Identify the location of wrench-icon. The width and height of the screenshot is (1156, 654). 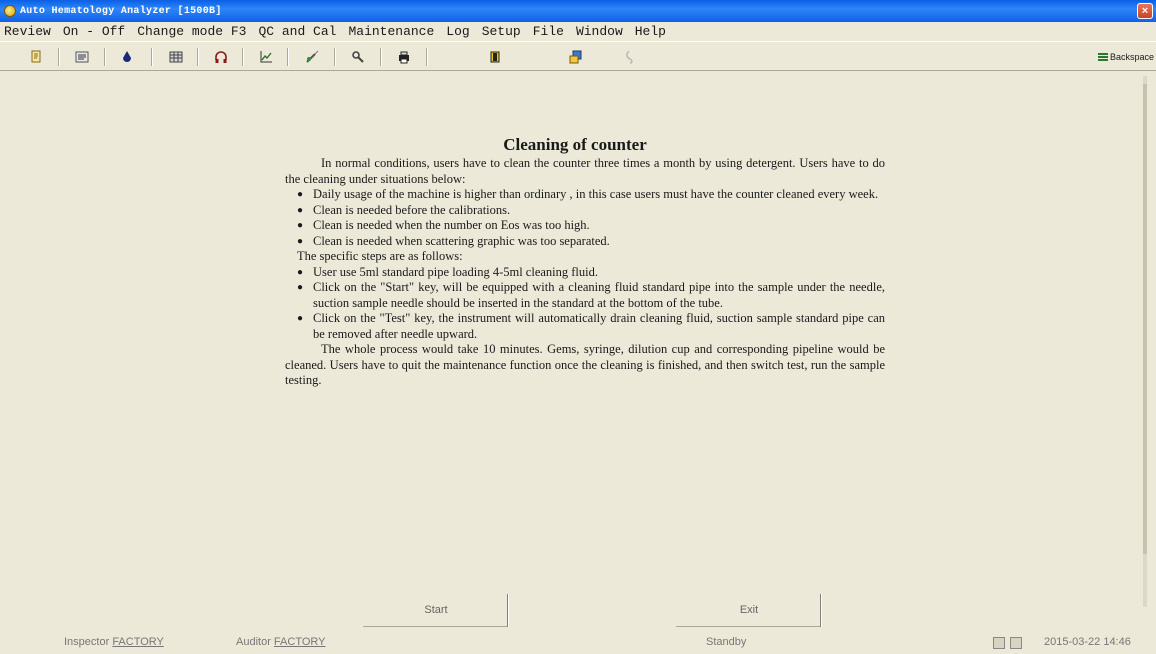
(358, 57).